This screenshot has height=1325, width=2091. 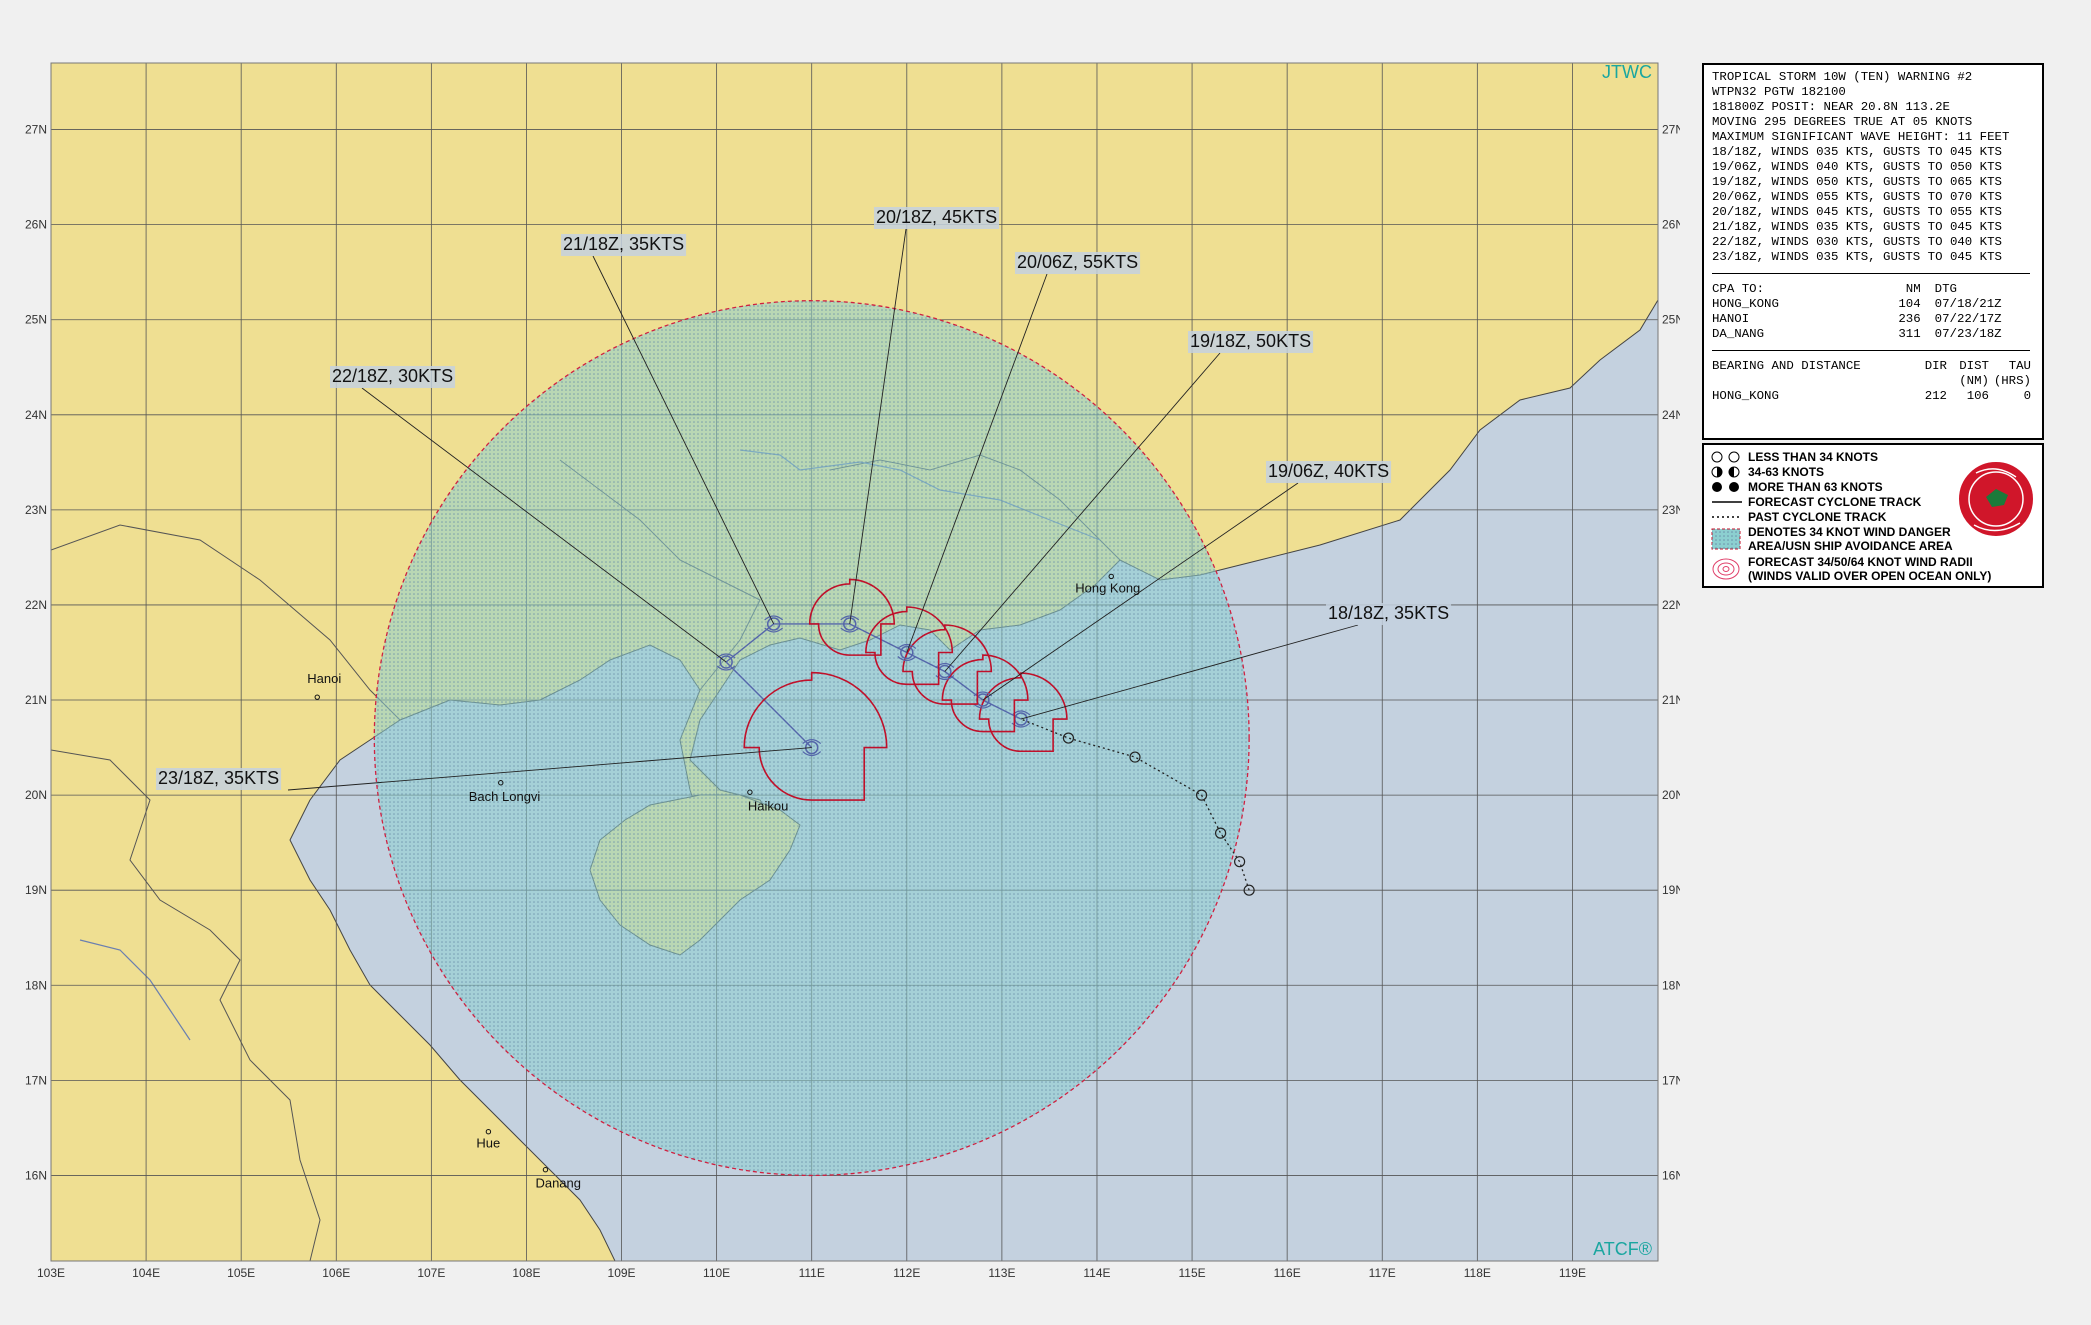 What do you see at coordinates (1477, 1273) in the screenshot?
I see `lon-tick-label: 118E` at bounding box center [1477, 1273].